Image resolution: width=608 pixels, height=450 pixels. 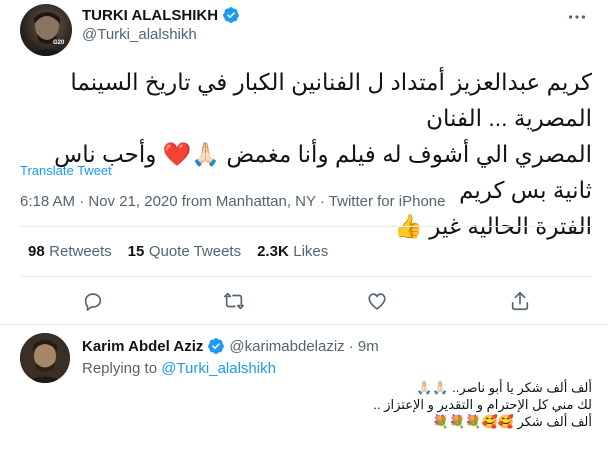 What do you see at coordinates (512, 421) in the screenshot?
I see `reply-text-line-3: ألف ألف شكر 🥰🥰💐💐💐` at bounding box center [512, 421].